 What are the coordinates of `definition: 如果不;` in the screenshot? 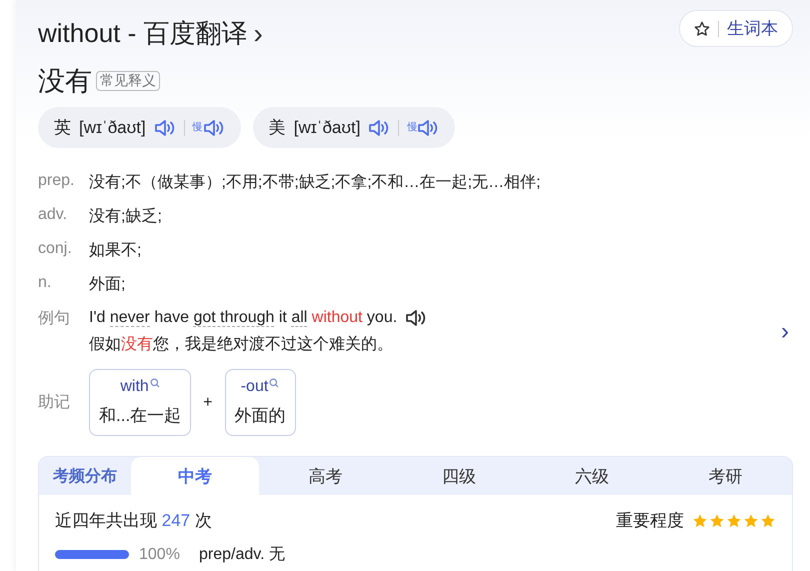 It's located at (115, 251).